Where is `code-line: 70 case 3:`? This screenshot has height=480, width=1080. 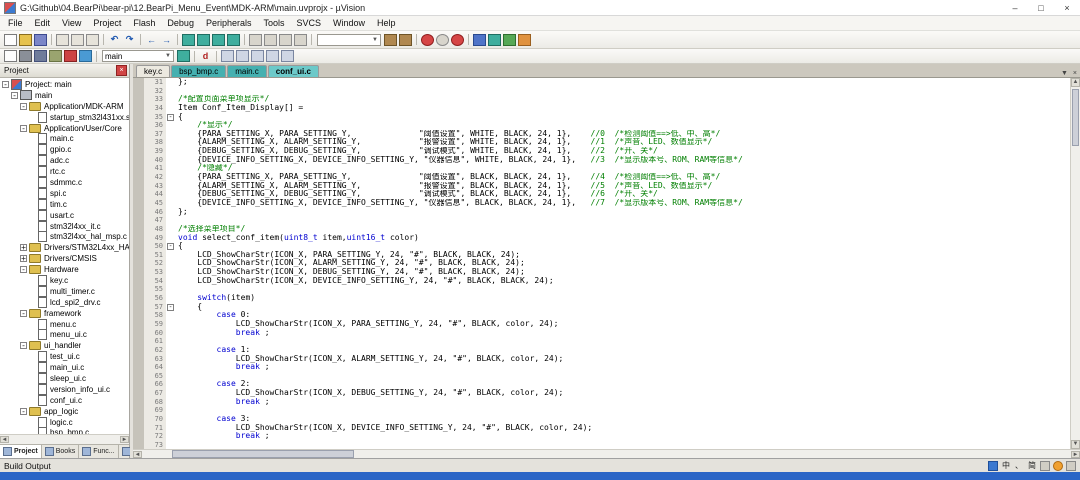 code-line: 70 case 3: is located at coordinates (601, 419).